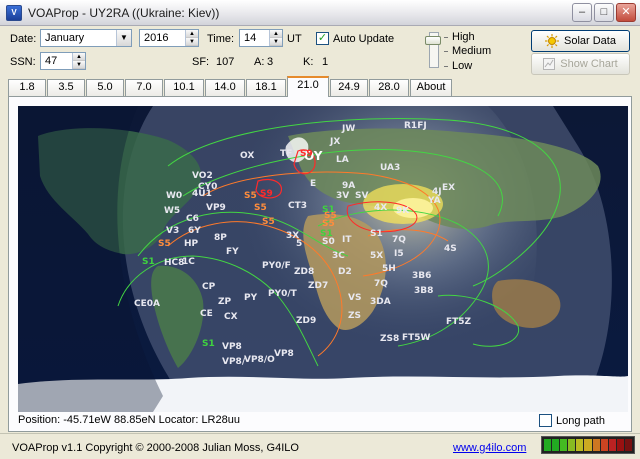  Describe the element at coordinates (66, 87) in the screenshot. I see `tab-3-5: 3.5` at that location.